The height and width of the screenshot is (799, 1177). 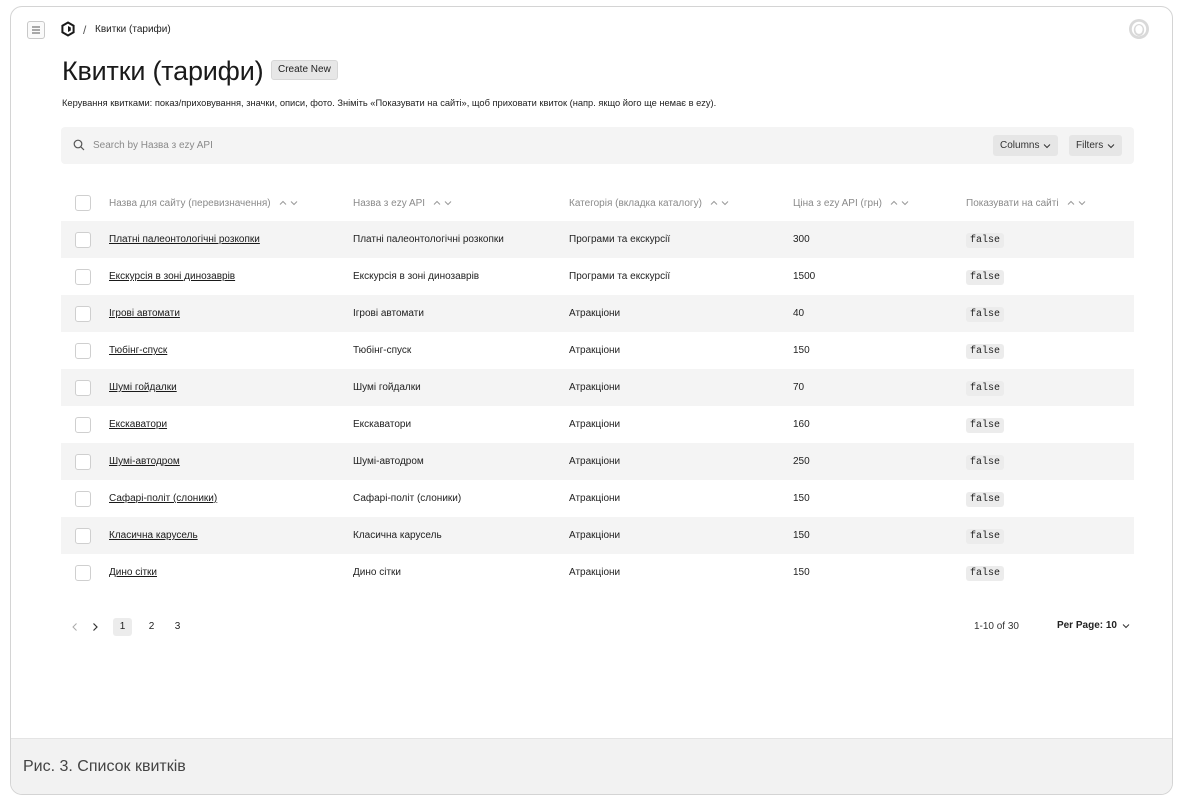 I want to click on column-header-category: Категорія (вкладка каталогу), so click(x=649, y=203).